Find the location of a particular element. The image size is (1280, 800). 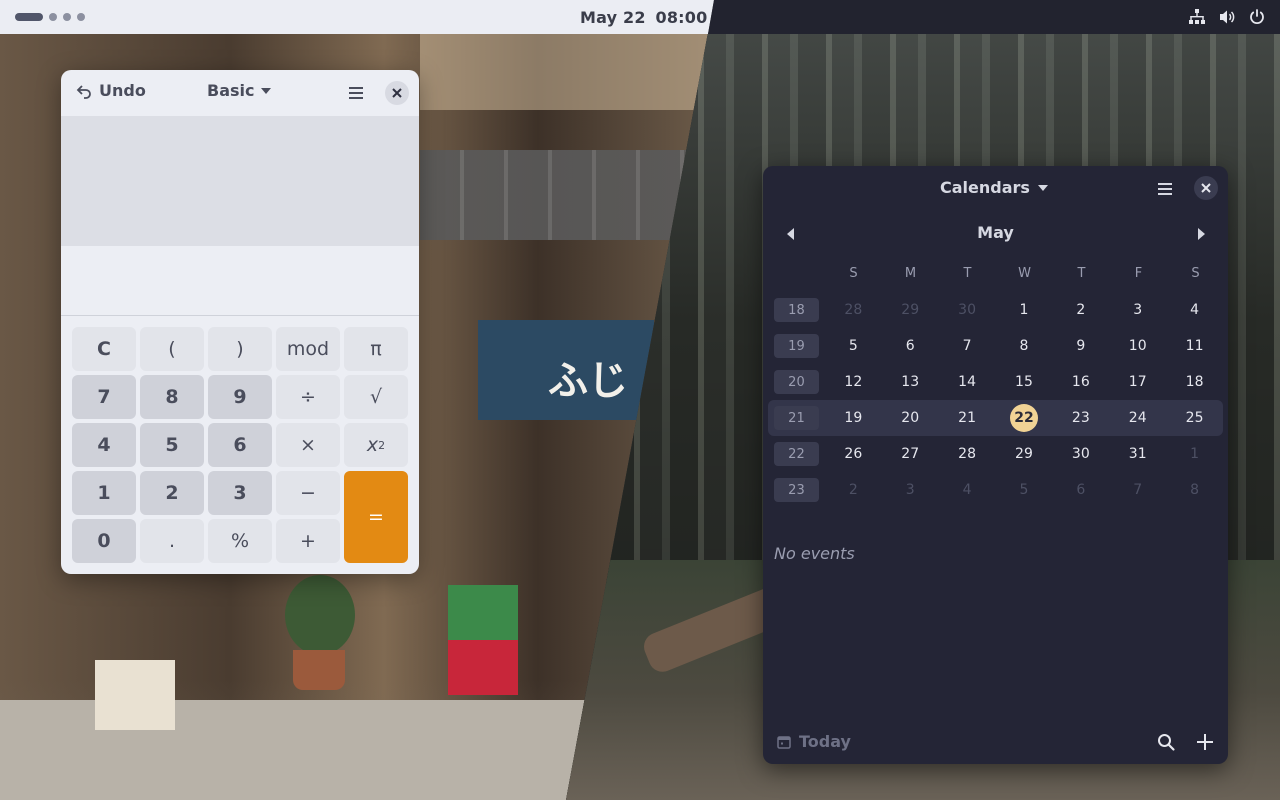

wallpaper-awning is located at coordinates (555, 195).